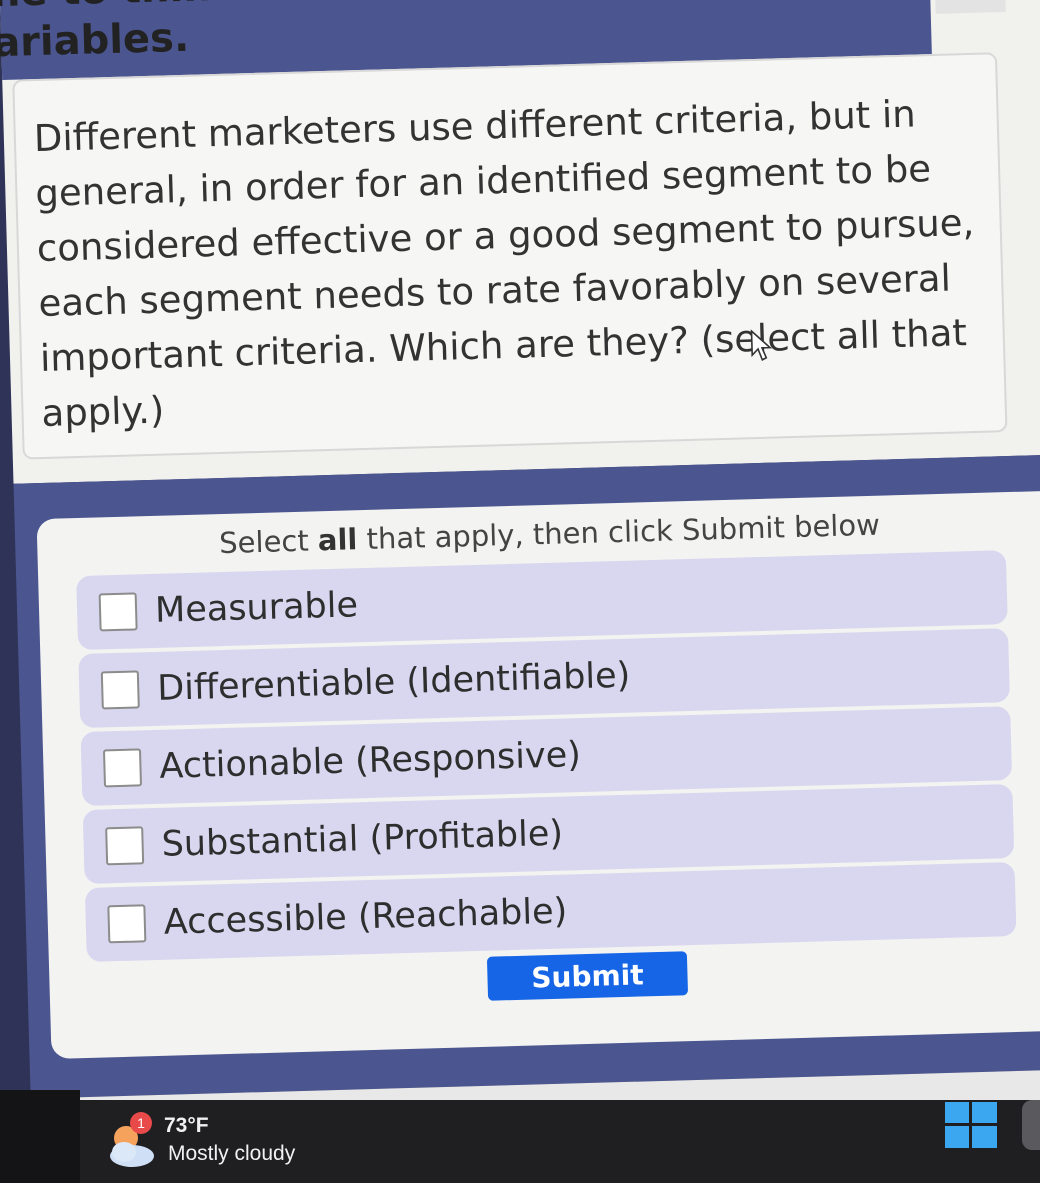 Image resolution: width=1040 pixels, height=1183 pixels. Describe the element at coordinates (971, 1125) in the screenshot. I see `windows-logo-icon` at that location.